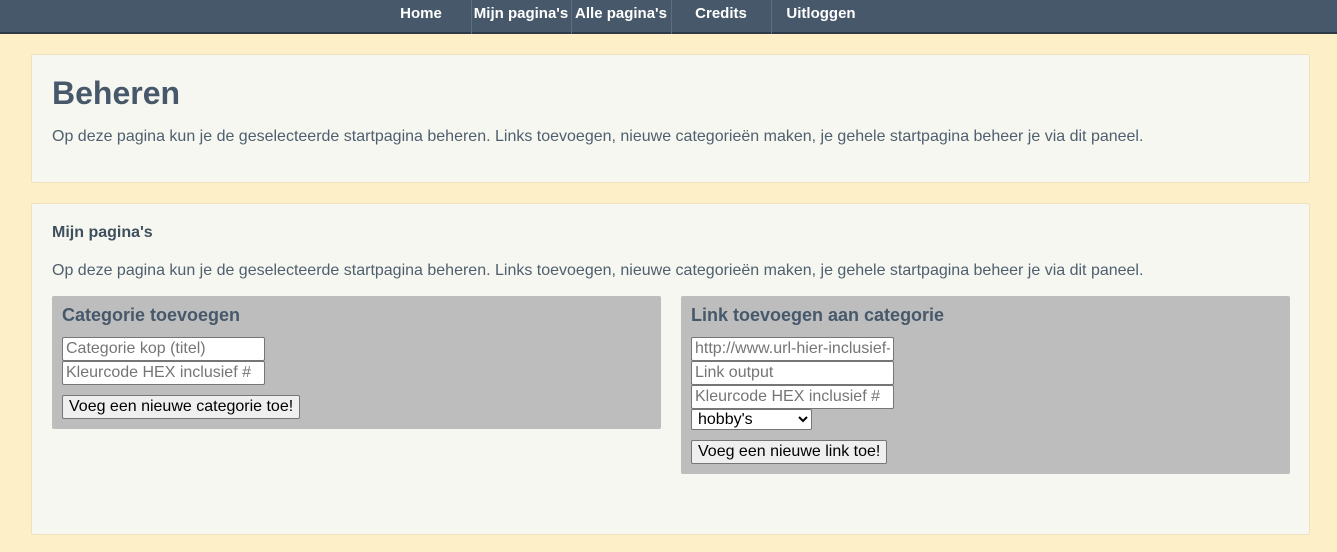 The width and height of the screenshot is (1337, 552). What do you see at coordinates (792, 349) in the screenshot?
I see `link-url-input` at bounding box center [792, 349].